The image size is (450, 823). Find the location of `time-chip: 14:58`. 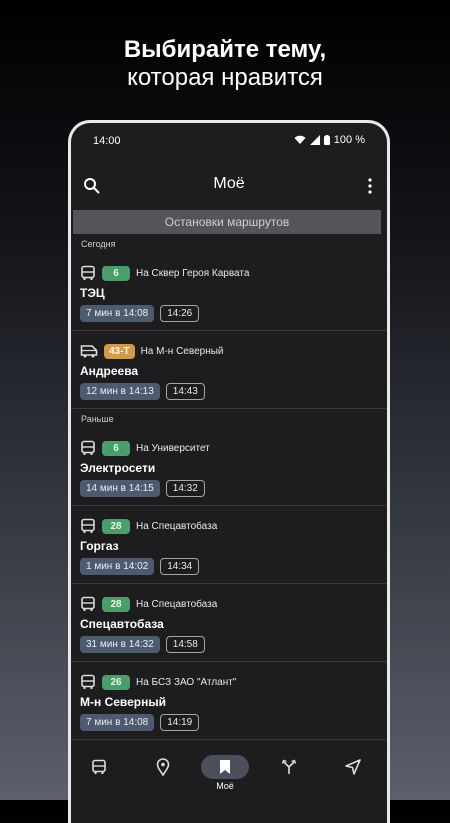

time-chip: 14:58 is located at coordinates (185, 644).